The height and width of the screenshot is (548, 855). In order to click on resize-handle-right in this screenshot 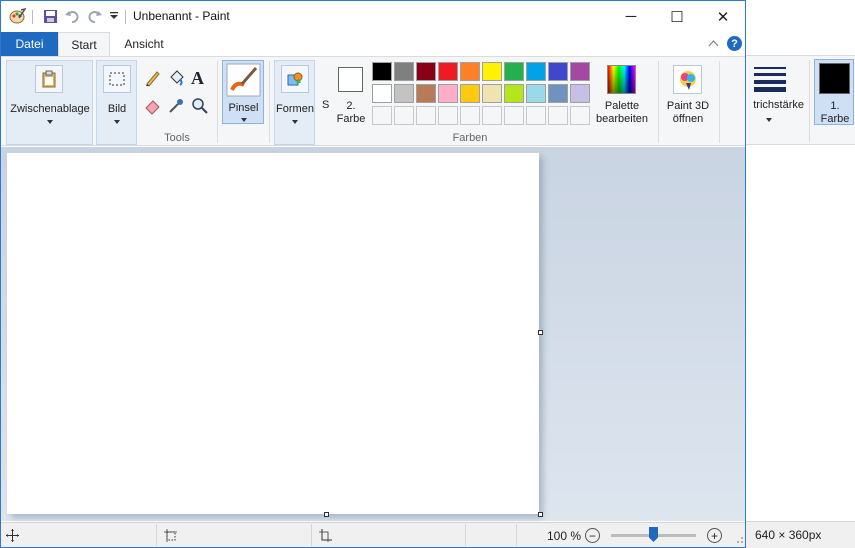, I will do `click(540, 332)`.